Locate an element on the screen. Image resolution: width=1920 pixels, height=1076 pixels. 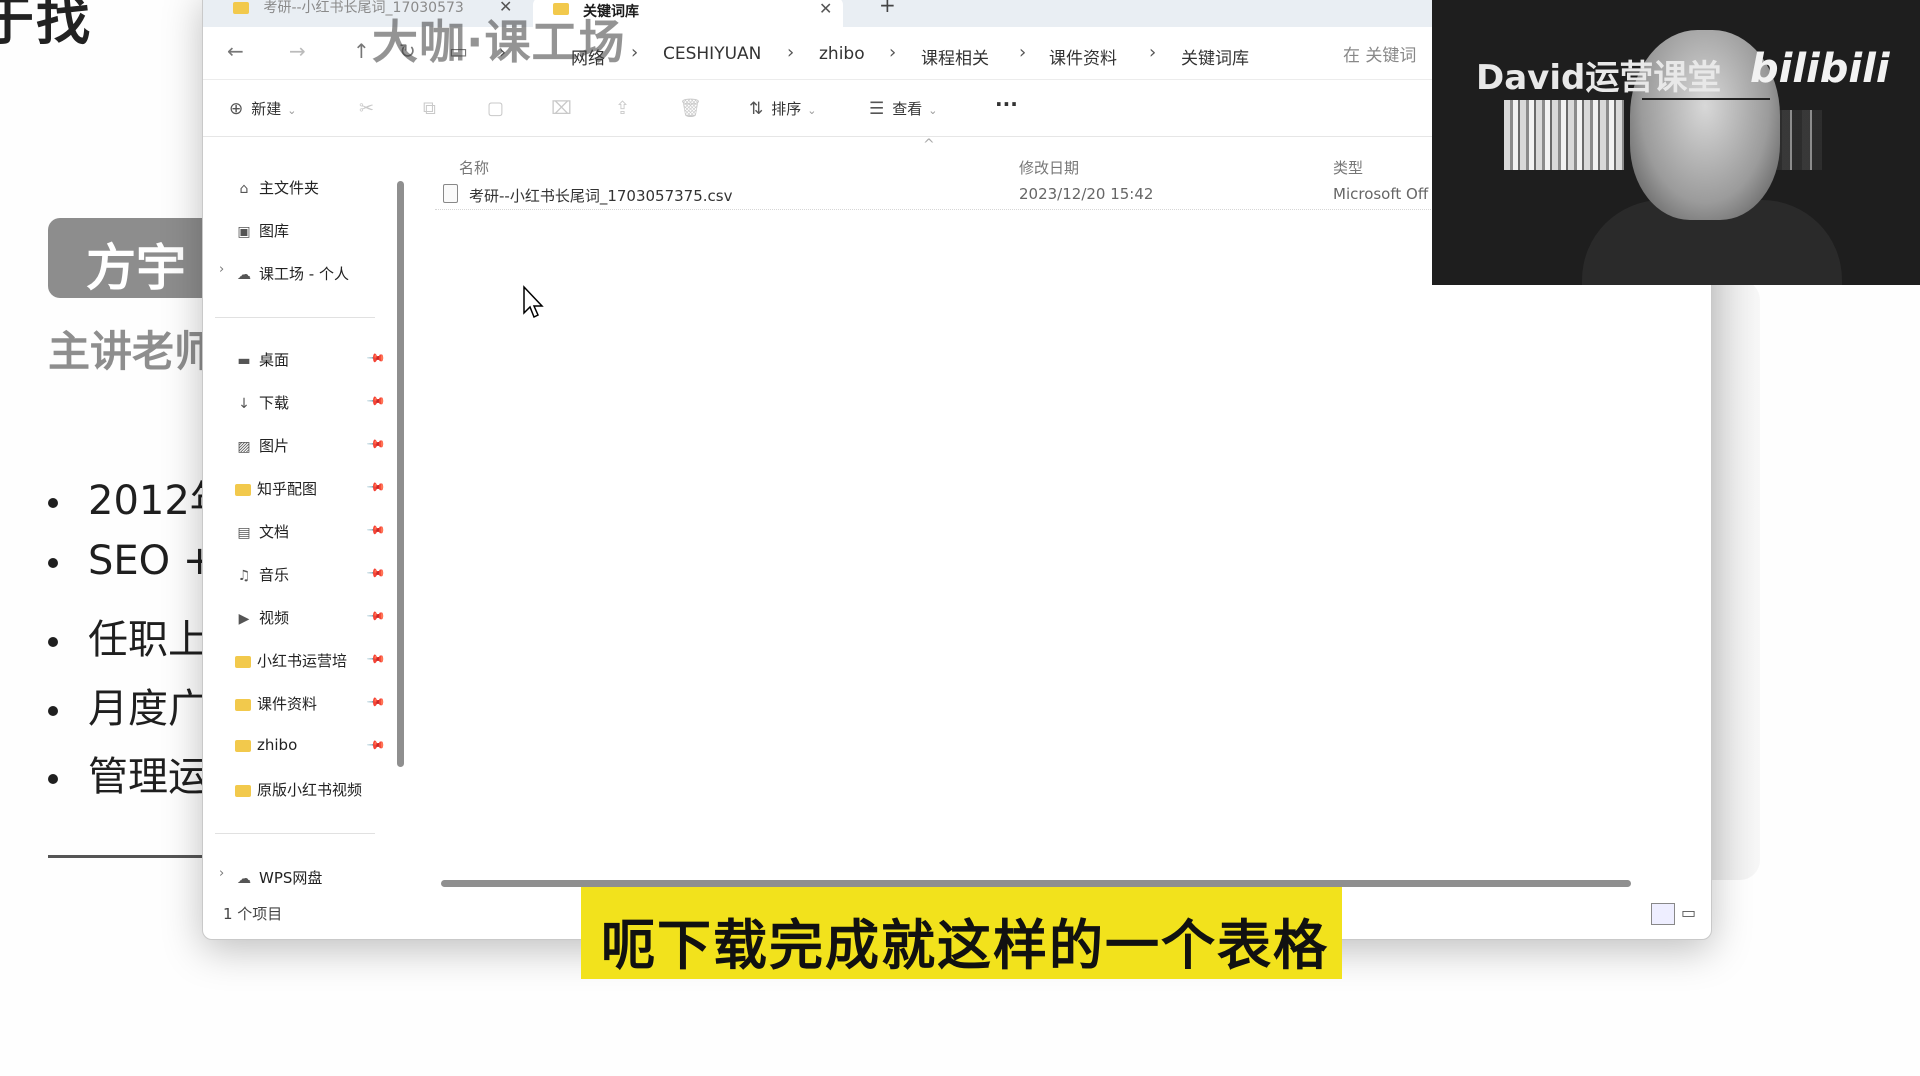
sidebar-divider is located at coordinates (295, 317).